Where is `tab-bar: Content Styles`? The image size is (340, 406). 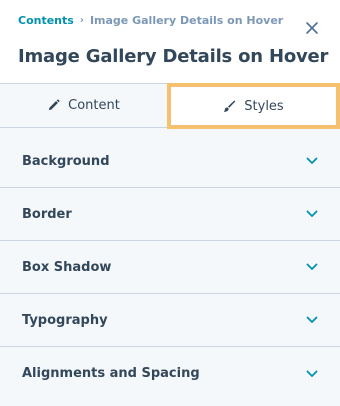 tab-bar: Content Styles is located at coordinates (170, 106).